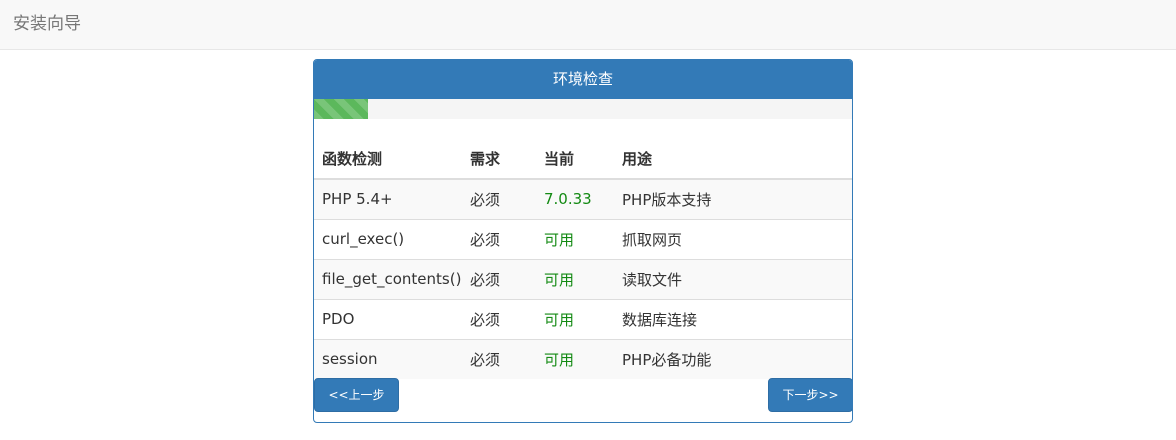 This screenshot has width=1176, height=440. I want to click on function-name: file_get_contents(), so click(388, 278).